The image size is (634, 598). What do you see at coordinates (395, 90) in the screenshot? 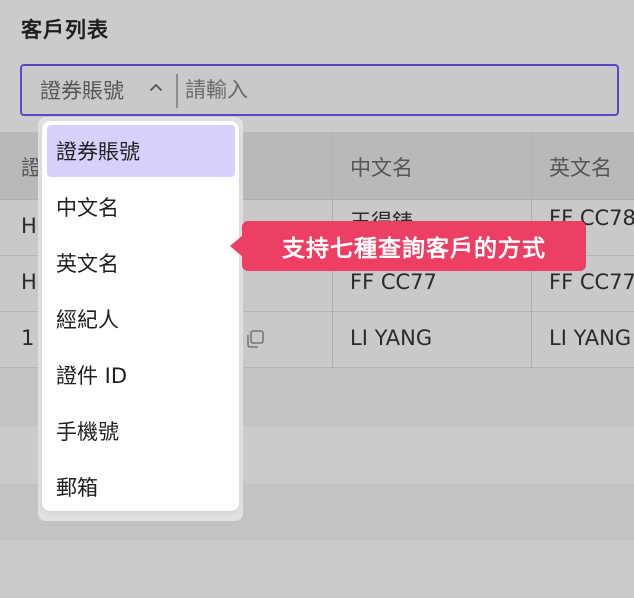
I see `search-input` at bounding box center [395, 90].